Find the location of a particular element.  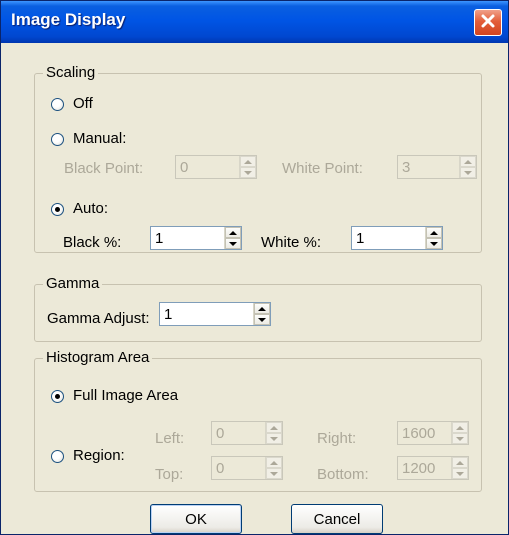

gamma-group: Gamma Gamma Adjust: is located at coordinates (258, 308).